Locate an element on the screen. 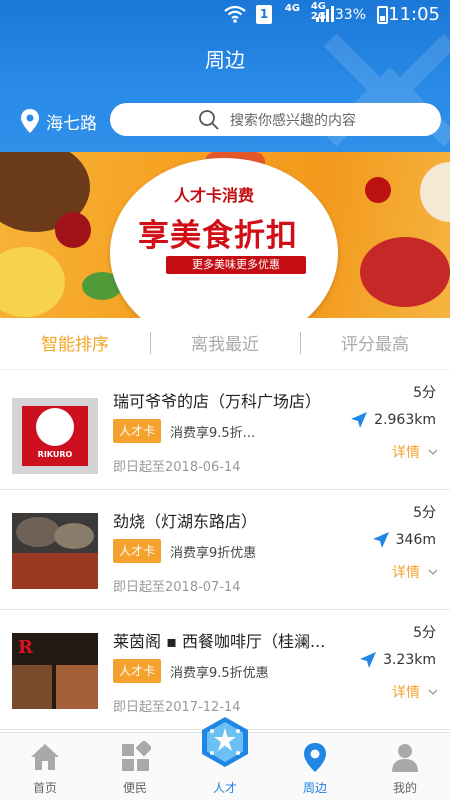 The width and height of the screenshot is (450, 800). distance: 2.963km is located at coordinates (393, 420).